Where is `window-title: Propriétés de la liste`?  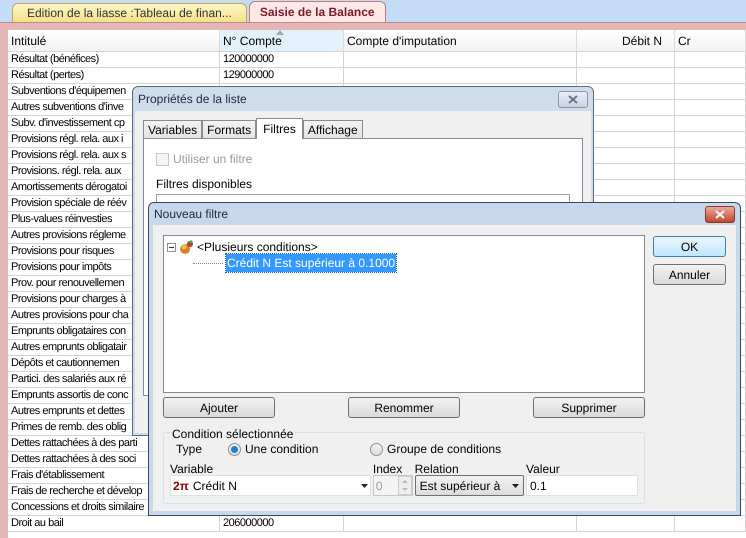 window-title: Propriétés de la liste is located at coordinates (192, 99).